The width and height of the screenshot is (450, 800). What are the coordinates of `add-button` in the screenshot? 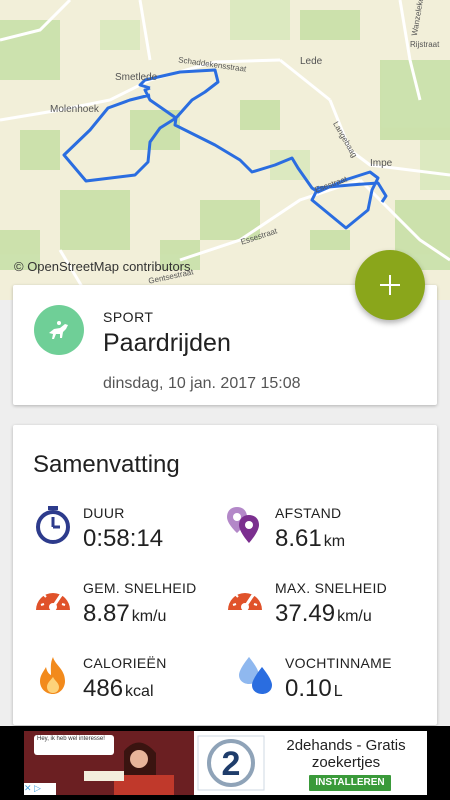 It's located at (390, 285).